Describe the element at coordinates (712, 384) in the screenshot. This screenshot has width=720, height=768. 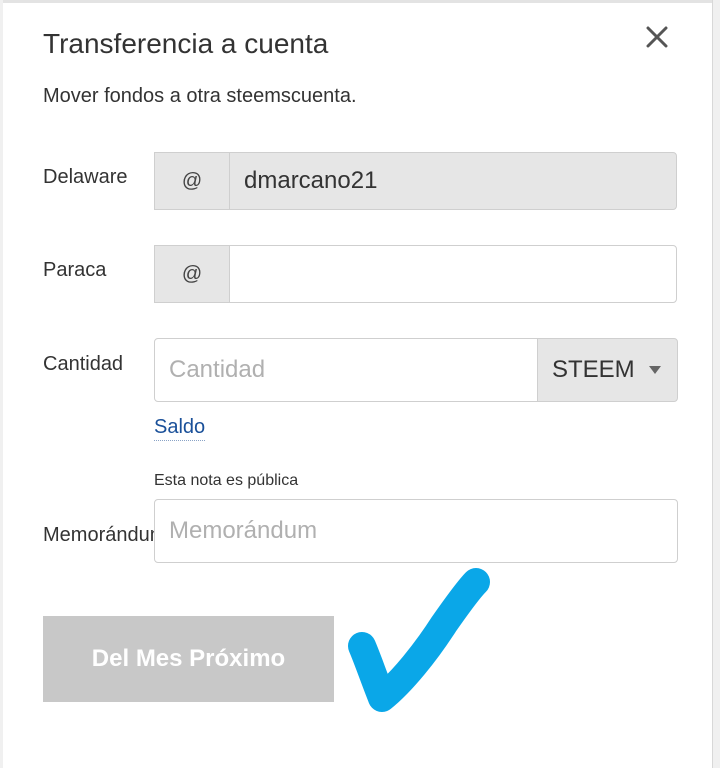
I see `scroll-edge-line` at that location.